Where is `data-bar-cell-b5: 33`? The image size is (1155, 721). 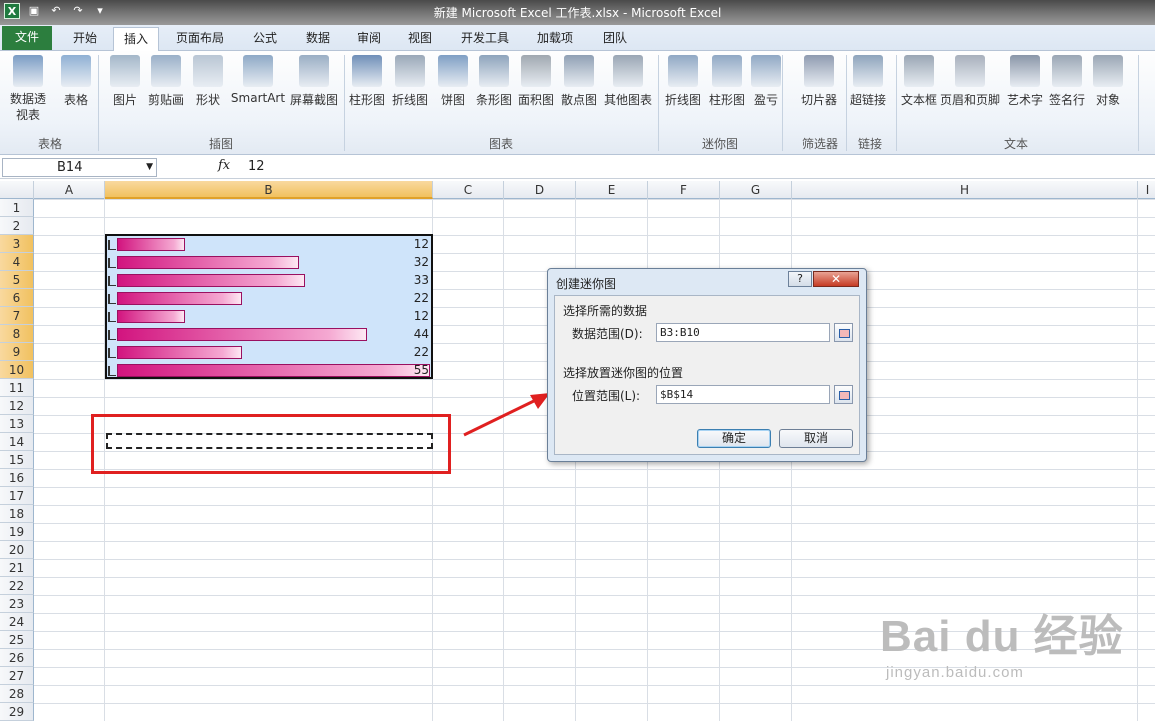
data-bar-cell-b5: 33 is located at coordinates (269, 280).